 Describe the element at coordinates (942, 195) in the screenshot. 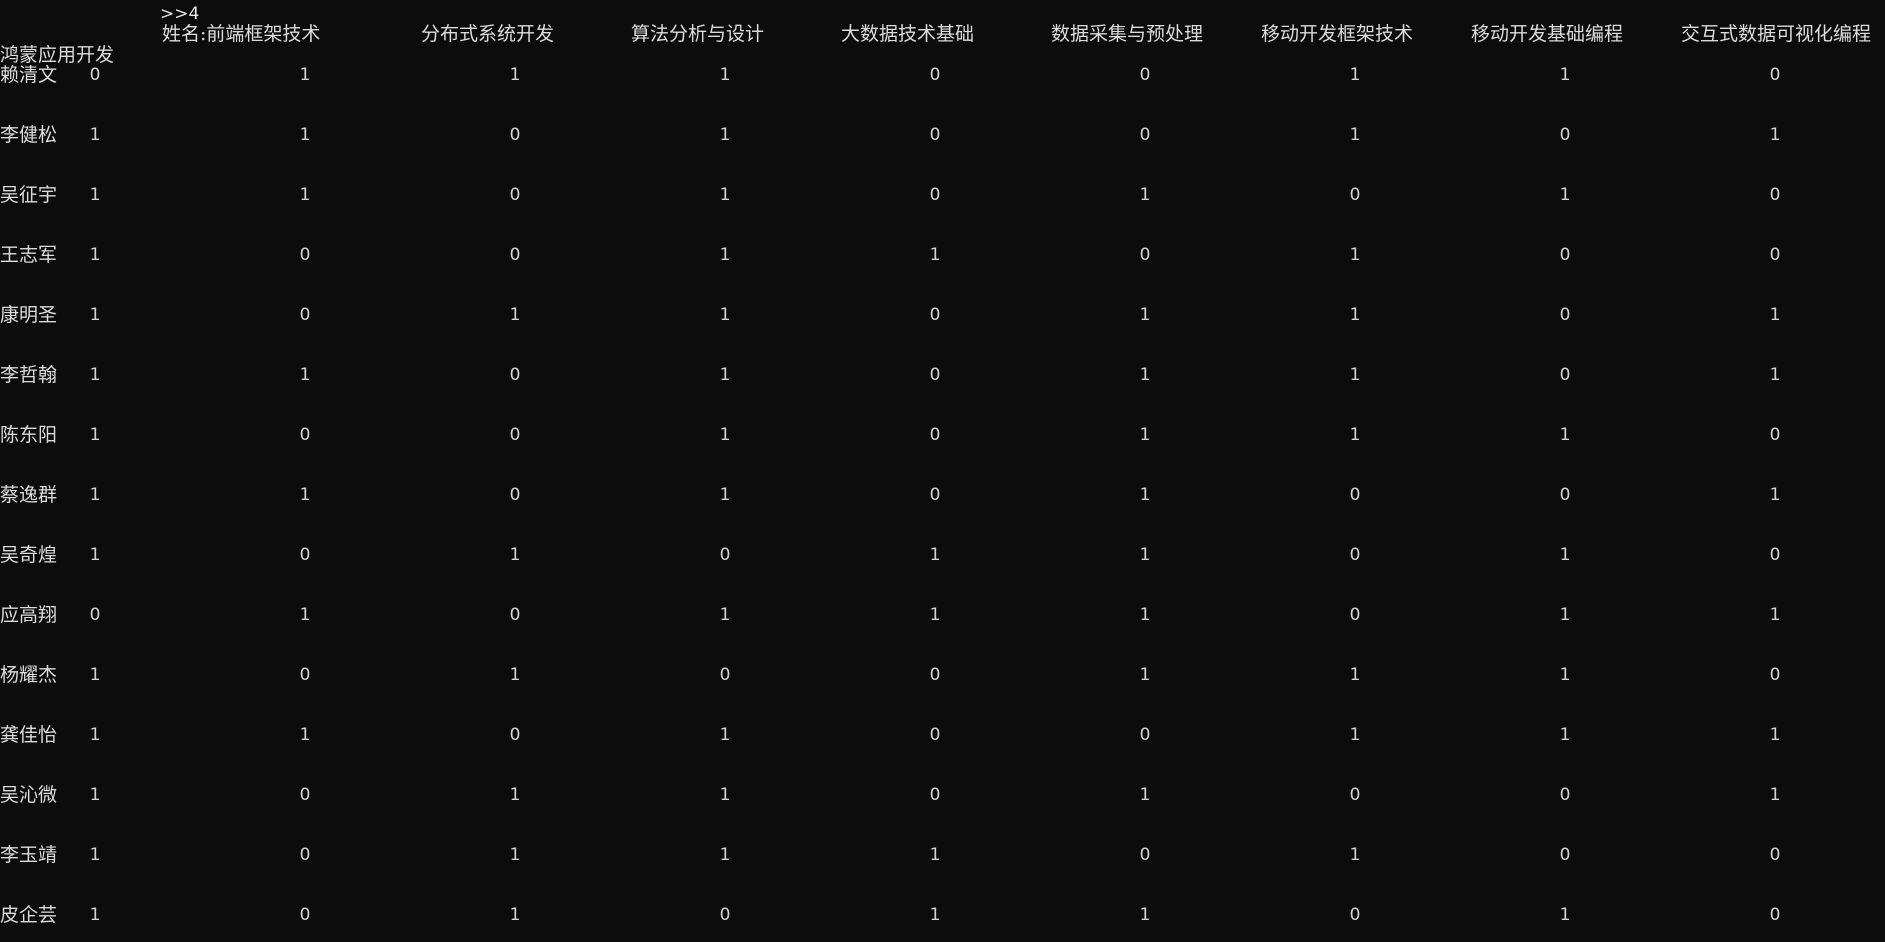

I see `table-row: 吴征宇 1 1 0 1 0 1 0 1 0` at that location.